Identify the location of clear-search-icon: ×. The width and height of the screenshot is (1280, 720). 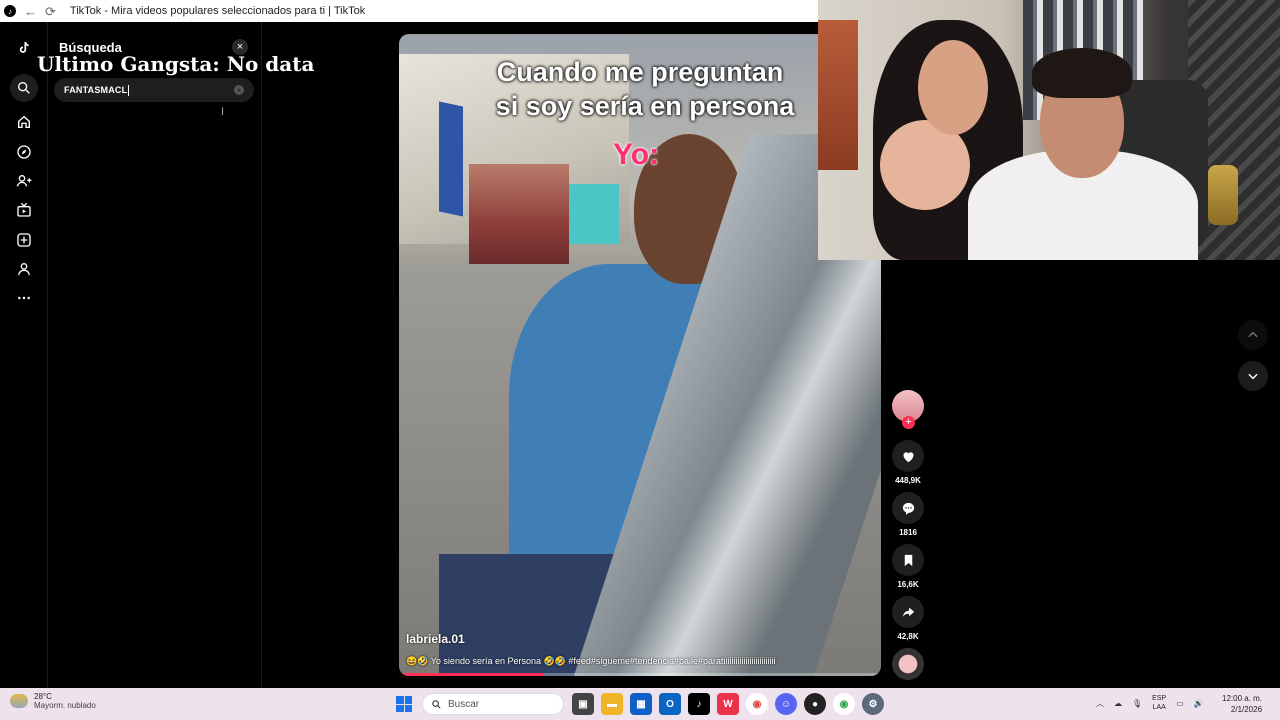
(239, 90).